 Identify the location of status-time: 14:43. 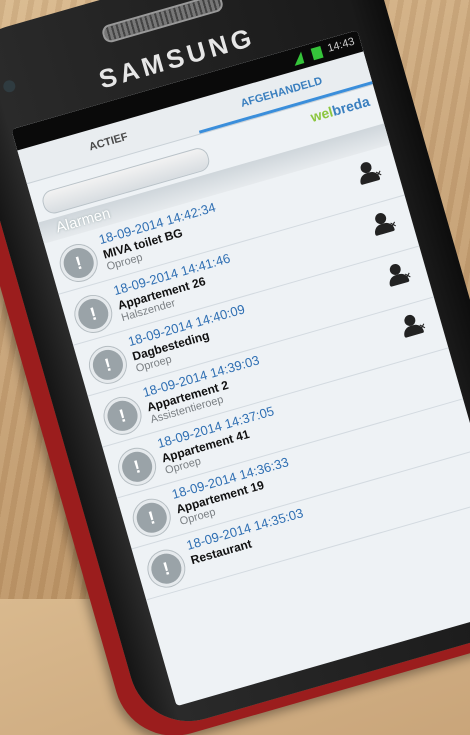
(341, 45).